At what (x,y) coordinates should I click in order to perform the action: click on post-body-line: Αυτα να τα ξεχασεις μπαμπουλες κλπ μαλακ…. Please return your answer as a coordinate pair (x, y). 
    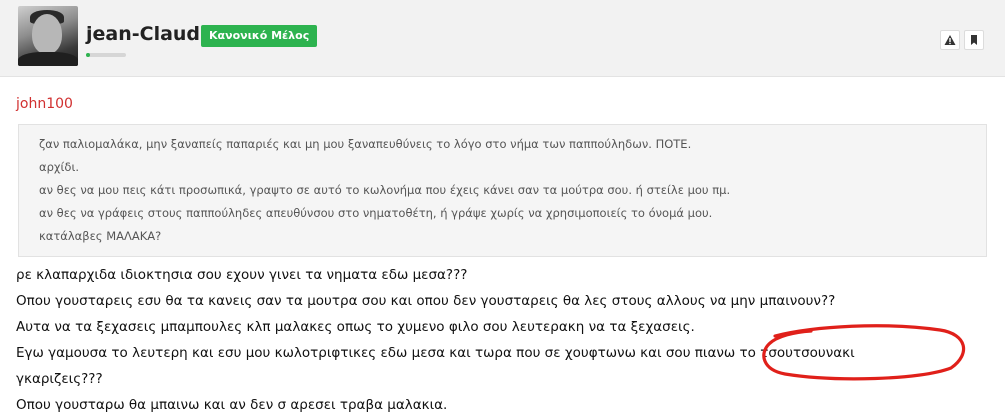
    Looking at the image, I should click on (355, 327).